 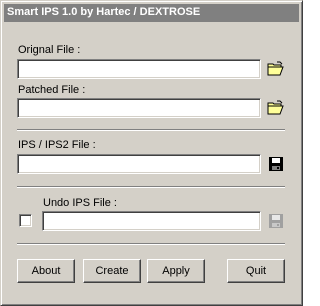 What do you see at coordinates (49, 50) in the screenshot?
I see `original-file-label: Orignal File :` at bounding box center [49, 50].